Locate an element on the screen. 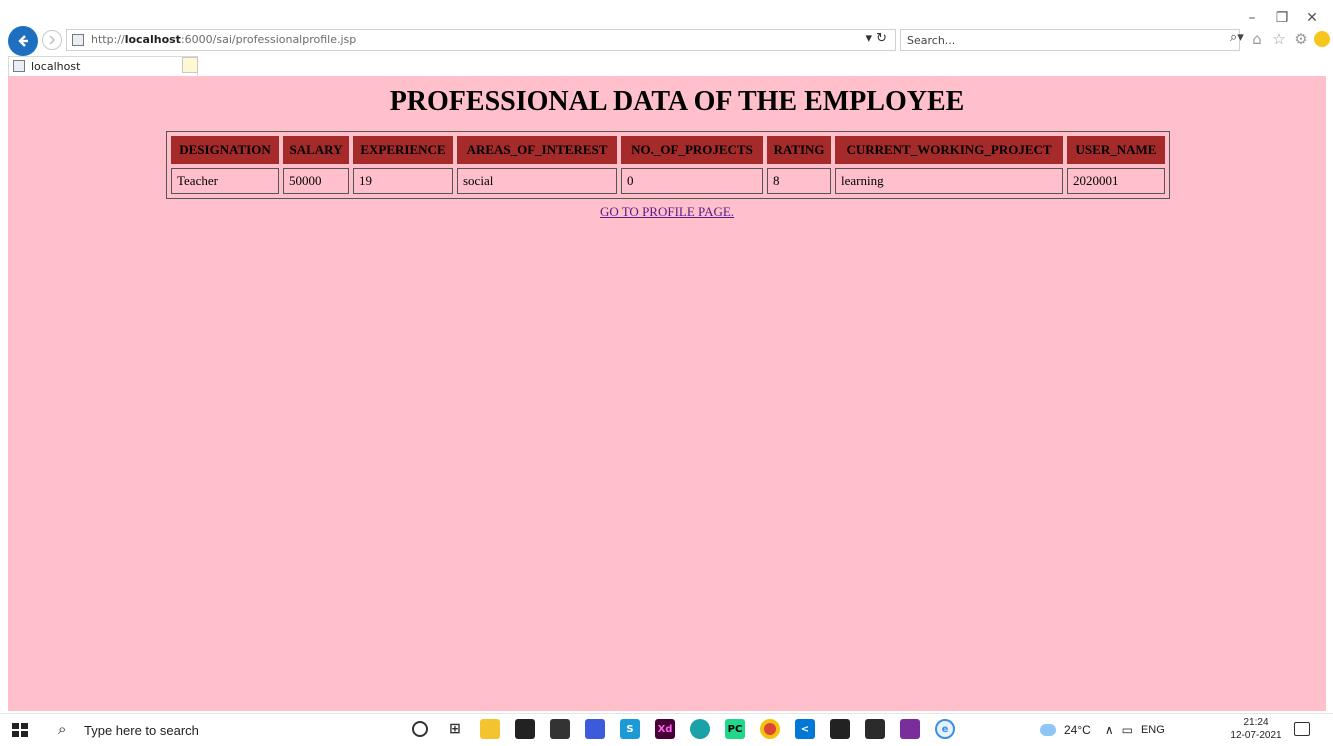  toolbar-icons: ⌂ ☆ ⚙ is located at coordinates (1289, 39).